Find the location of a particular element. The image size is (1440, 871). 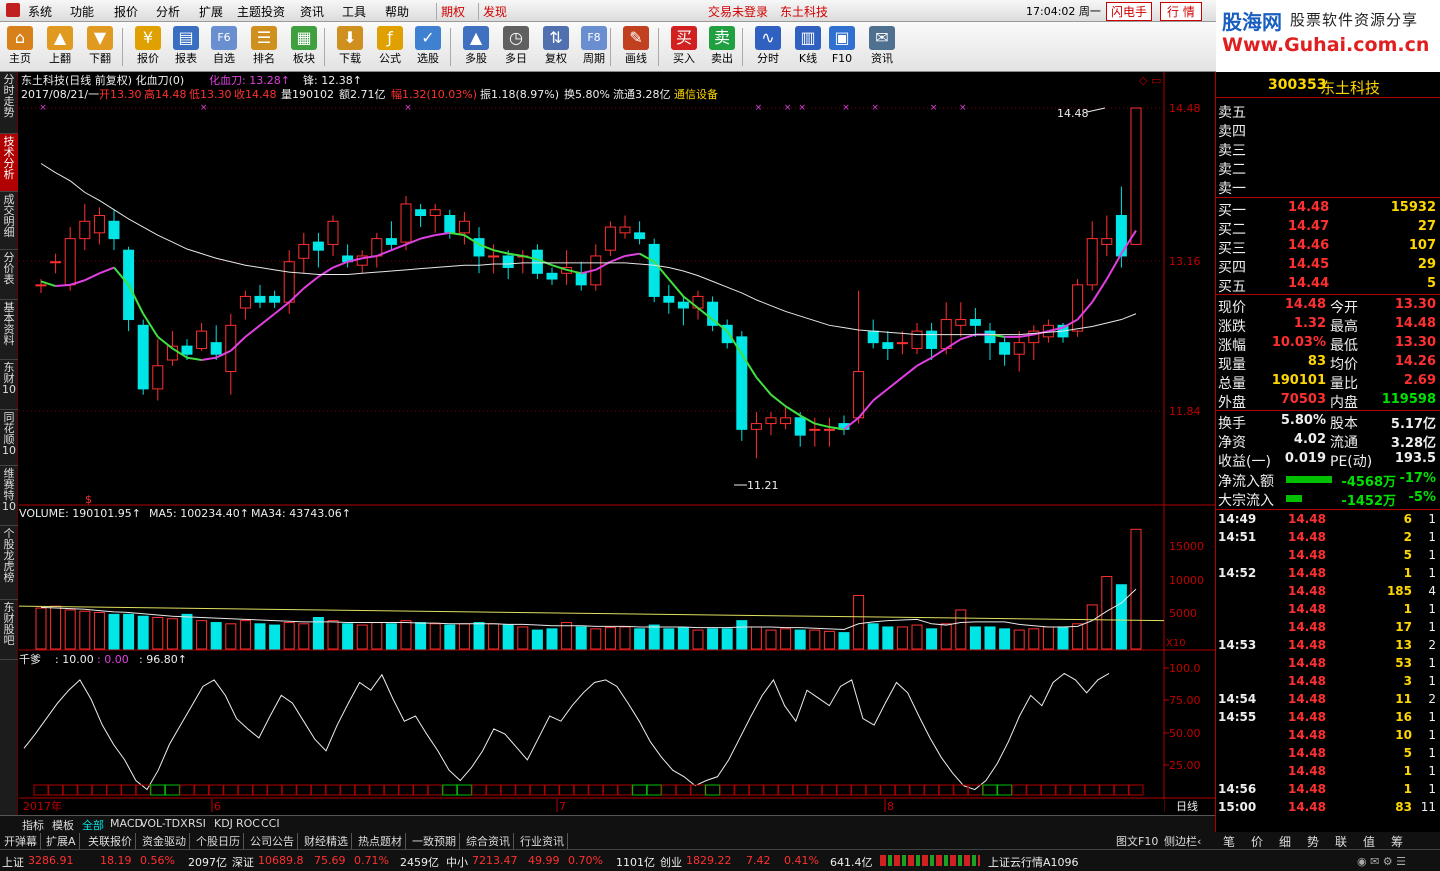

toolbar-arrow-down-button: ▼ 下翻 is located at coordinates (100, 47).